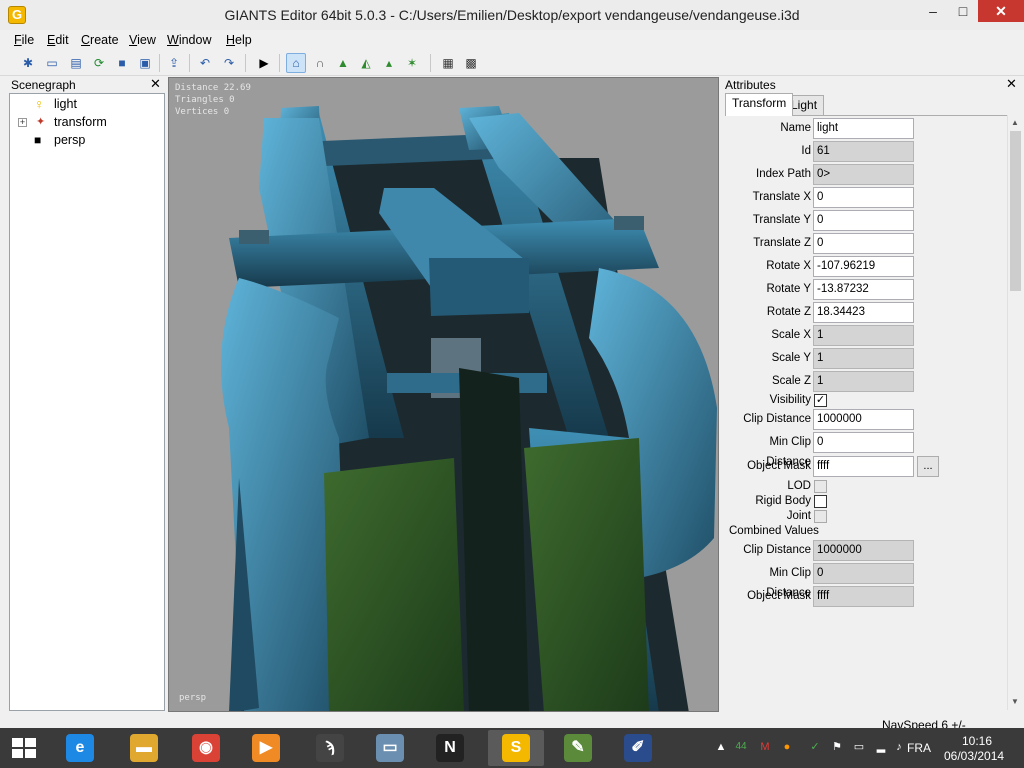  Describe the element at coordinates (881, 747) in the screenshot. I see `tray-signal-icon: ▂` at that location.